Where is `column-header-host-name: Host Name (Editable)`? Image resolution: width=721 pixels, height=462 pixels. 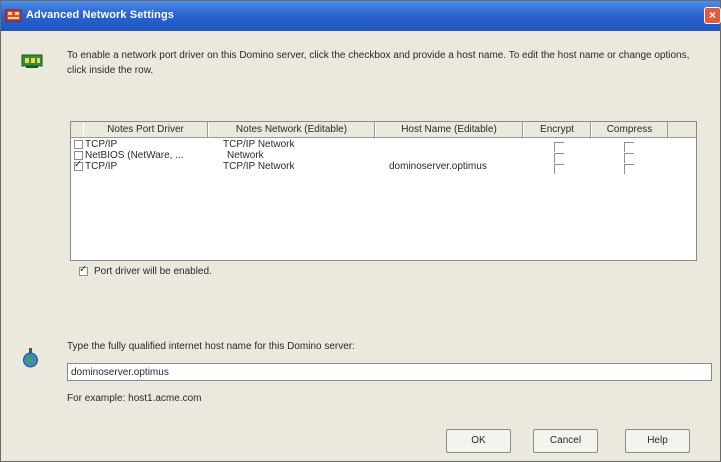 column-header-host-name: Host Name (Editable) is located at coordinates (449, 129).